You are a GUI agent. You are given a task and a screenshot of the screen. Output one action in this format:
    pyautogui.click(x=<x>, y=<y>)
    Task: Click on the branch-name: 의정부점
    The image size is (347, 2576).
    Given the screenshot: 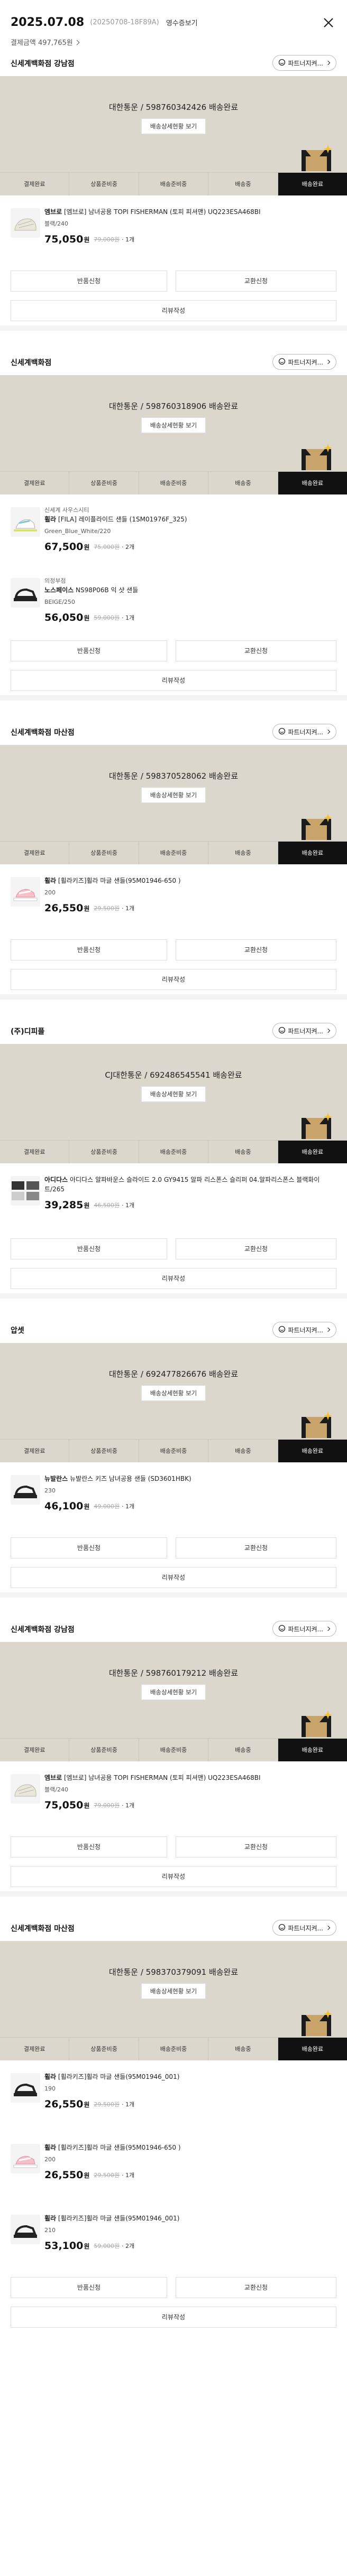 What is the action you would take?
    pyautogui.click(x=55, y=580)
    